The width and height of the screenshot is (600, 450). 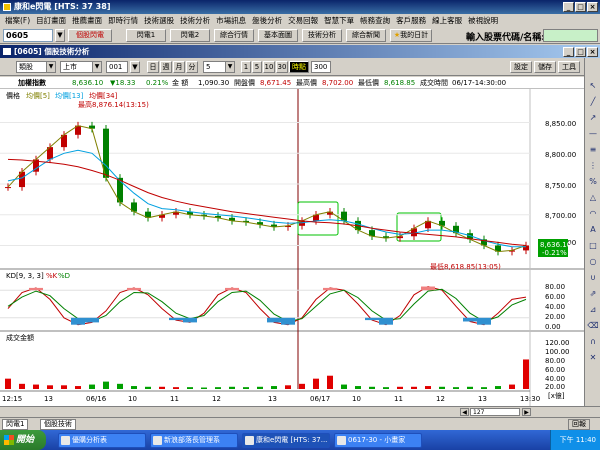 What do you see at coordinates (447, 20) in the screenshot?
I see `menu-online-support: 線上客服` at bounding box center [447, 20].